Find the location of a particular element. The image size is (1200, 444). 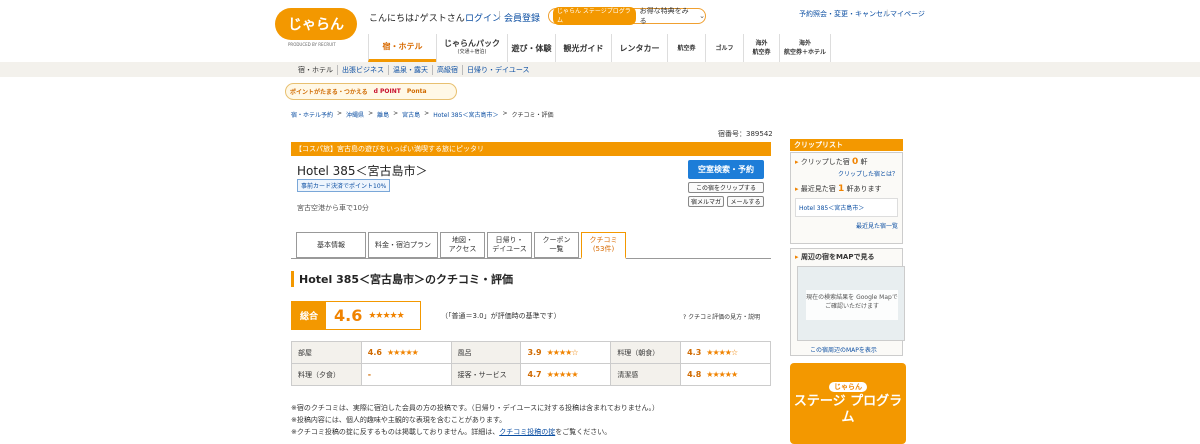

rating-baseline-note: （「普通＝3.0」が評価時の基準です） is located at coordinates (501, 316).